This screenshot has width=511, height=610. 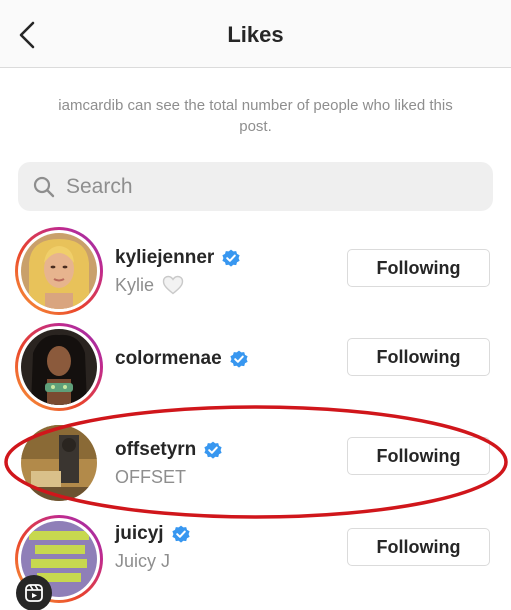 I want to click on username-row: juicyj, so click(x=153, y=534).